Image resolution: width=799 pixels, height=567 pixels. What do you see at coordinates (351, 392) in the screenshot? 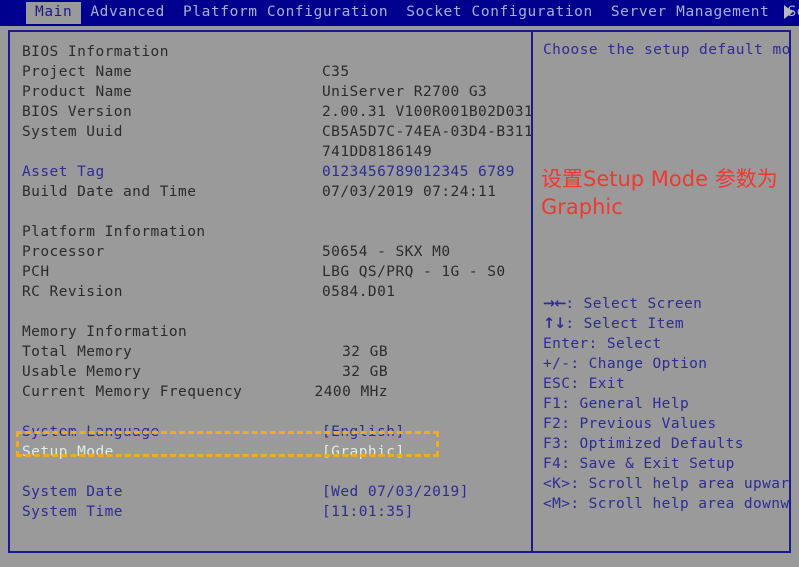
I see `info-value: 2400 MHz` at bounding box center [351, 392].